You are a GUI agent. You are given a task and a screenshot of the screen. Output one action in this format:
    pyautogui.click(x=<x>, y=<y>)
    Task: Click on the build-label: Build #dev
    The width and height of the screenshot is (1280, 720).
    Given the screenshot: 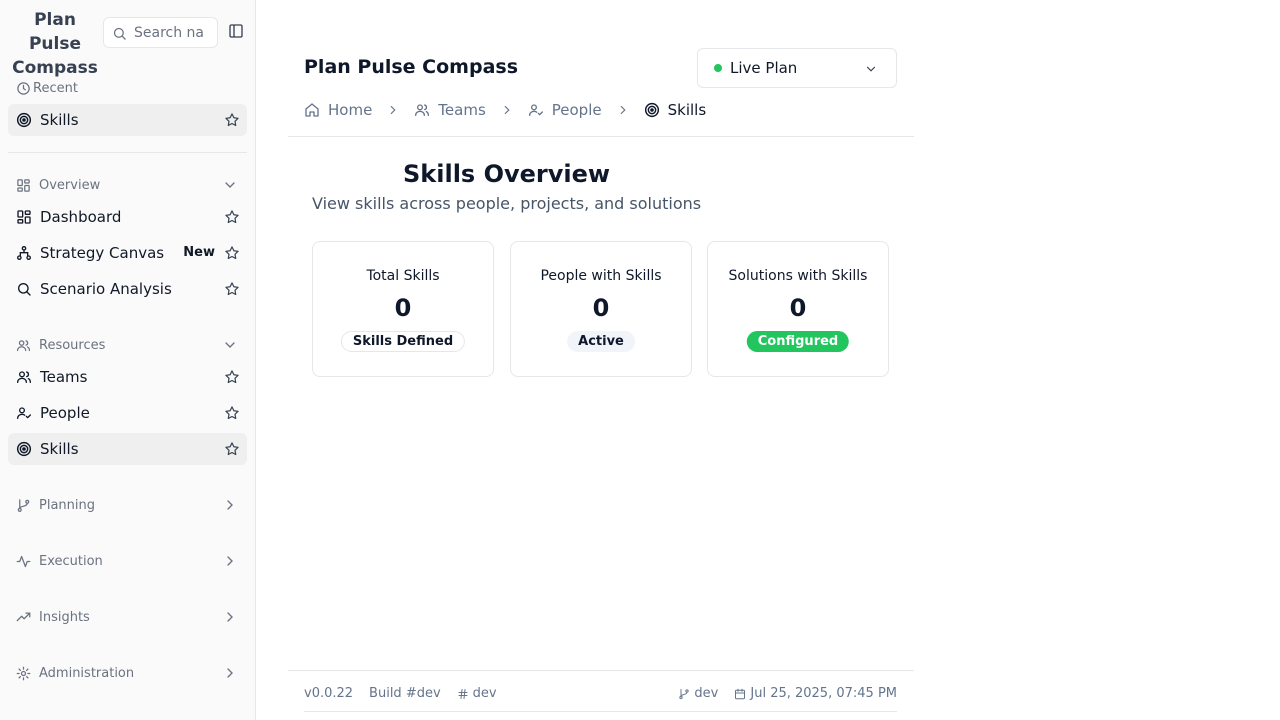 What is the action you would take?
    pyautogui.click(x=405, y=693)
    